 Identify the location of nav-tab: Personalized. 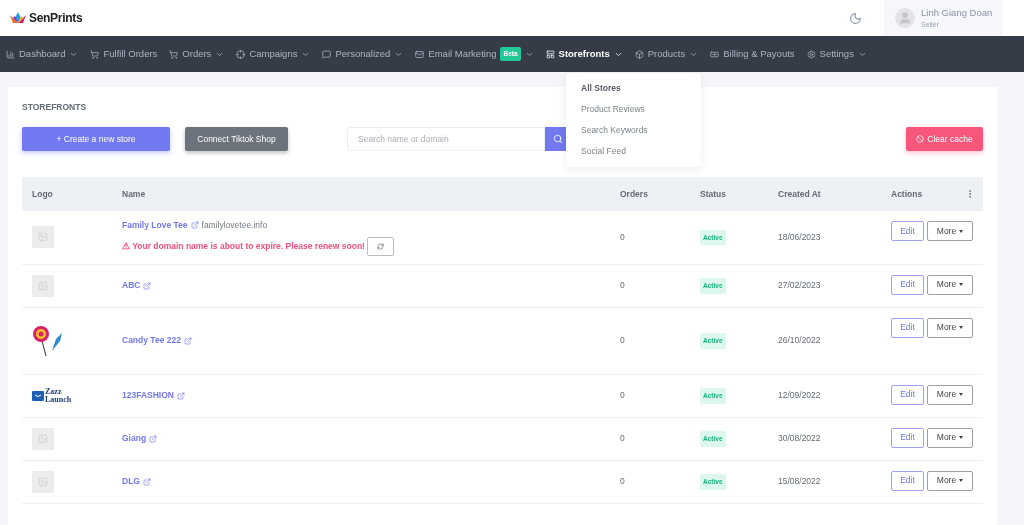
(363, 54).